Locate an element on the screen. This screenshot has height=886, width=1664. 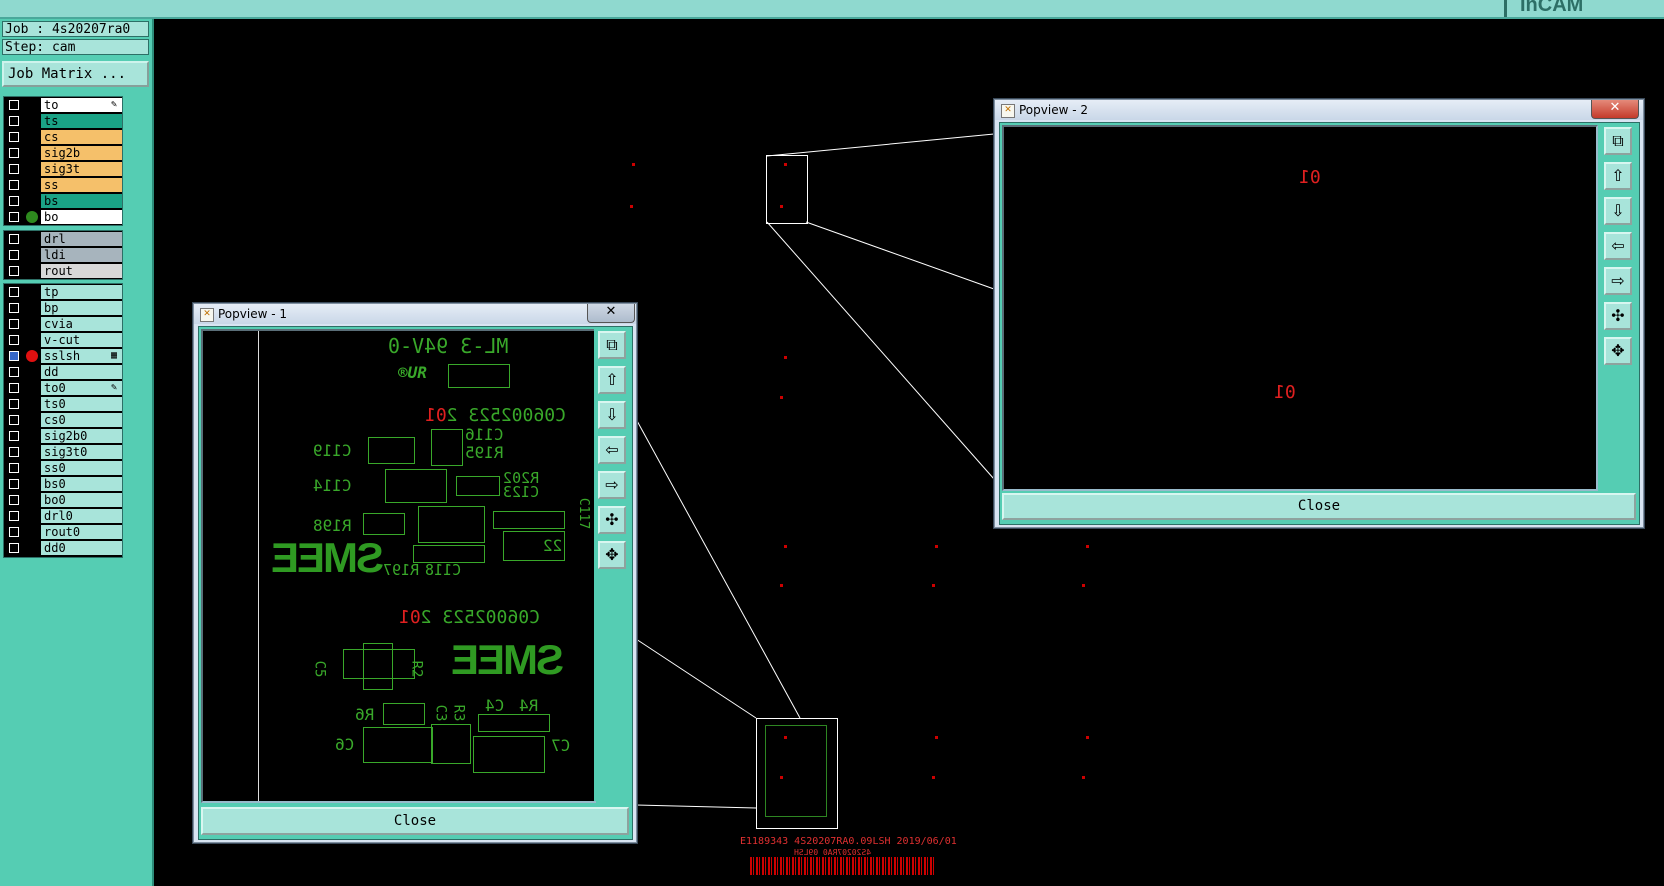
layer-name: ss0 is located at coordinates (81, 468).